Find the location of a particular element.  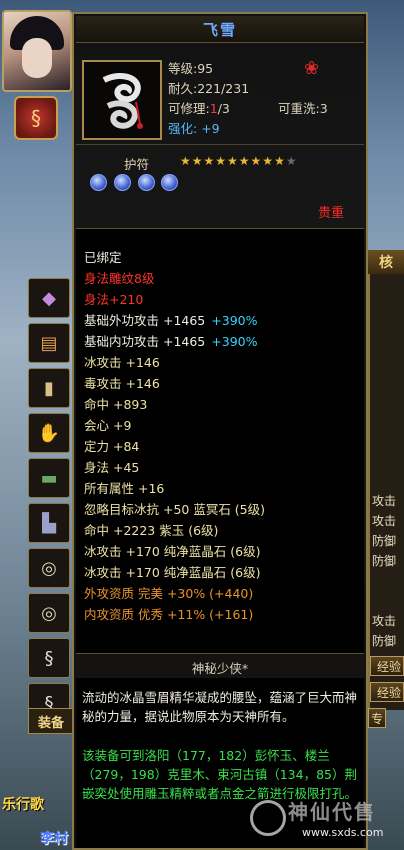

stat-line: 已绑定 is located at coordinates (103, 256).